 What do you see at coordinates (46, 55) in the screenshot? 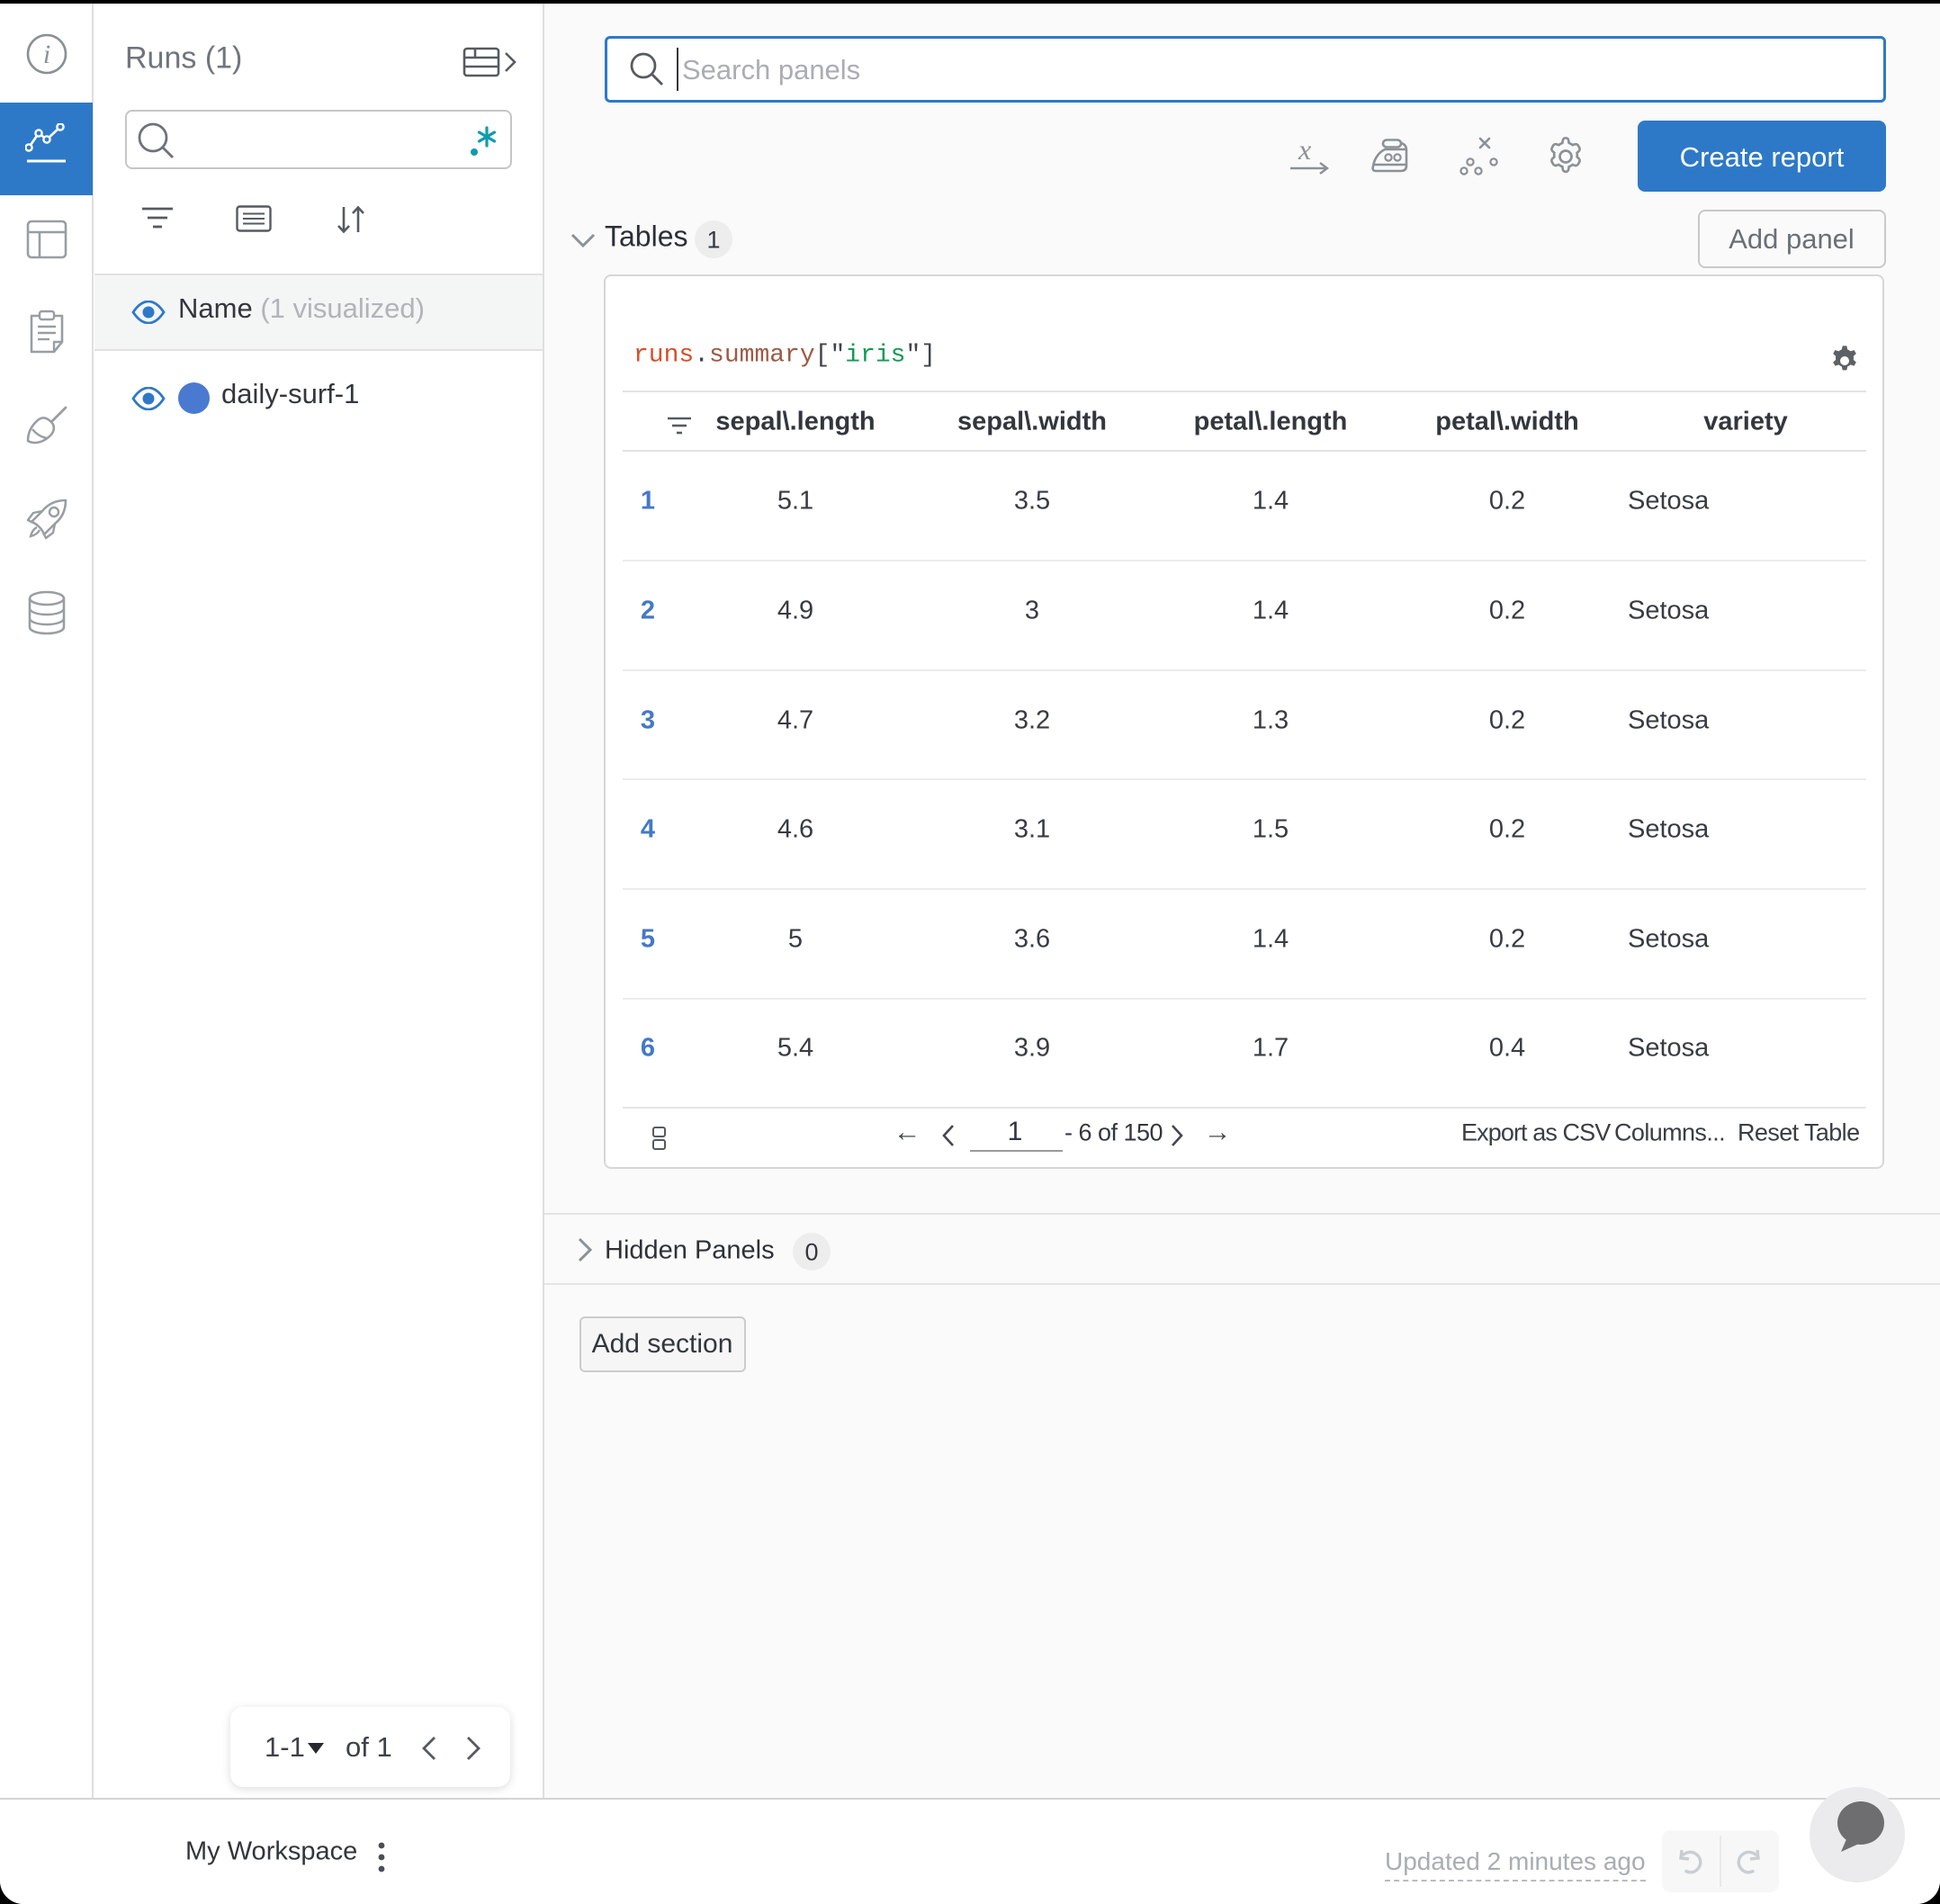
I see `svg-text: i` at bounding box center [46, 55].